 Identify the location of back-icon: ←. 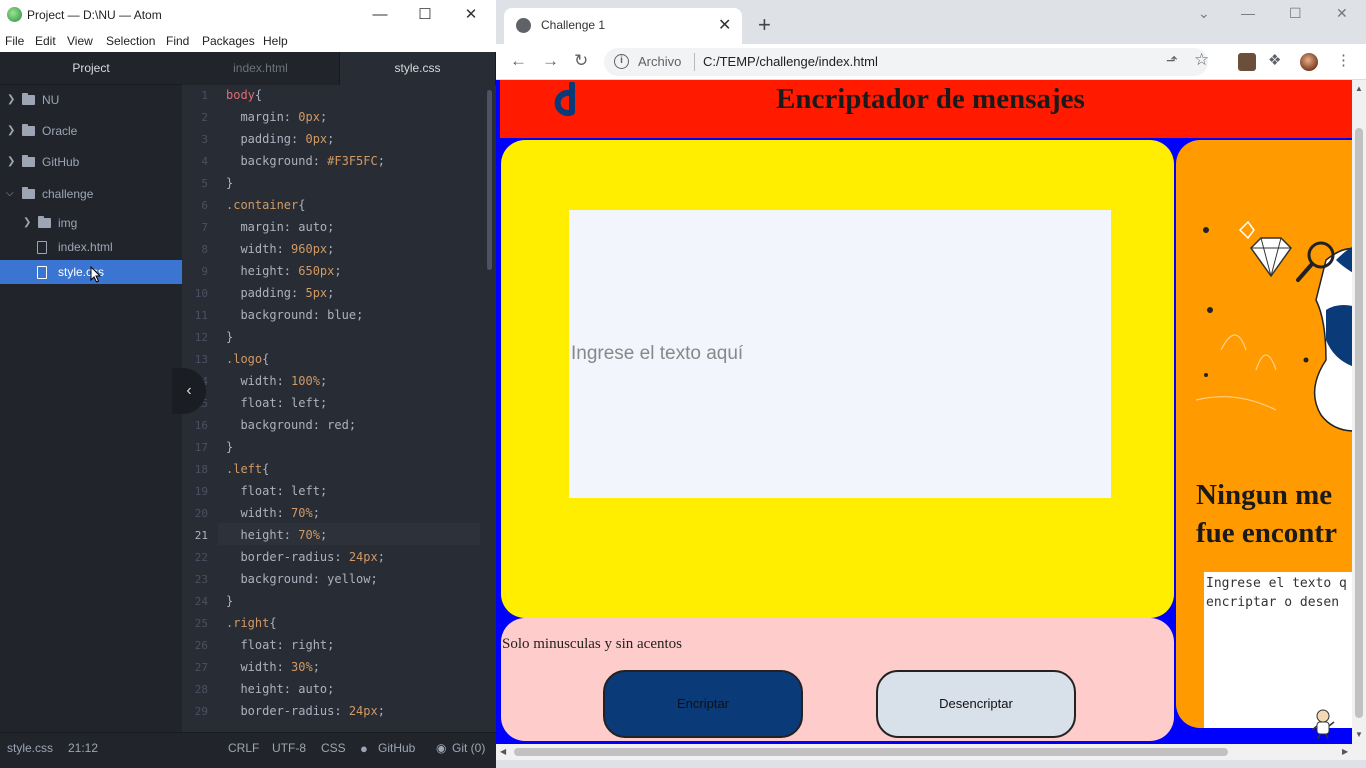
(518, 61).